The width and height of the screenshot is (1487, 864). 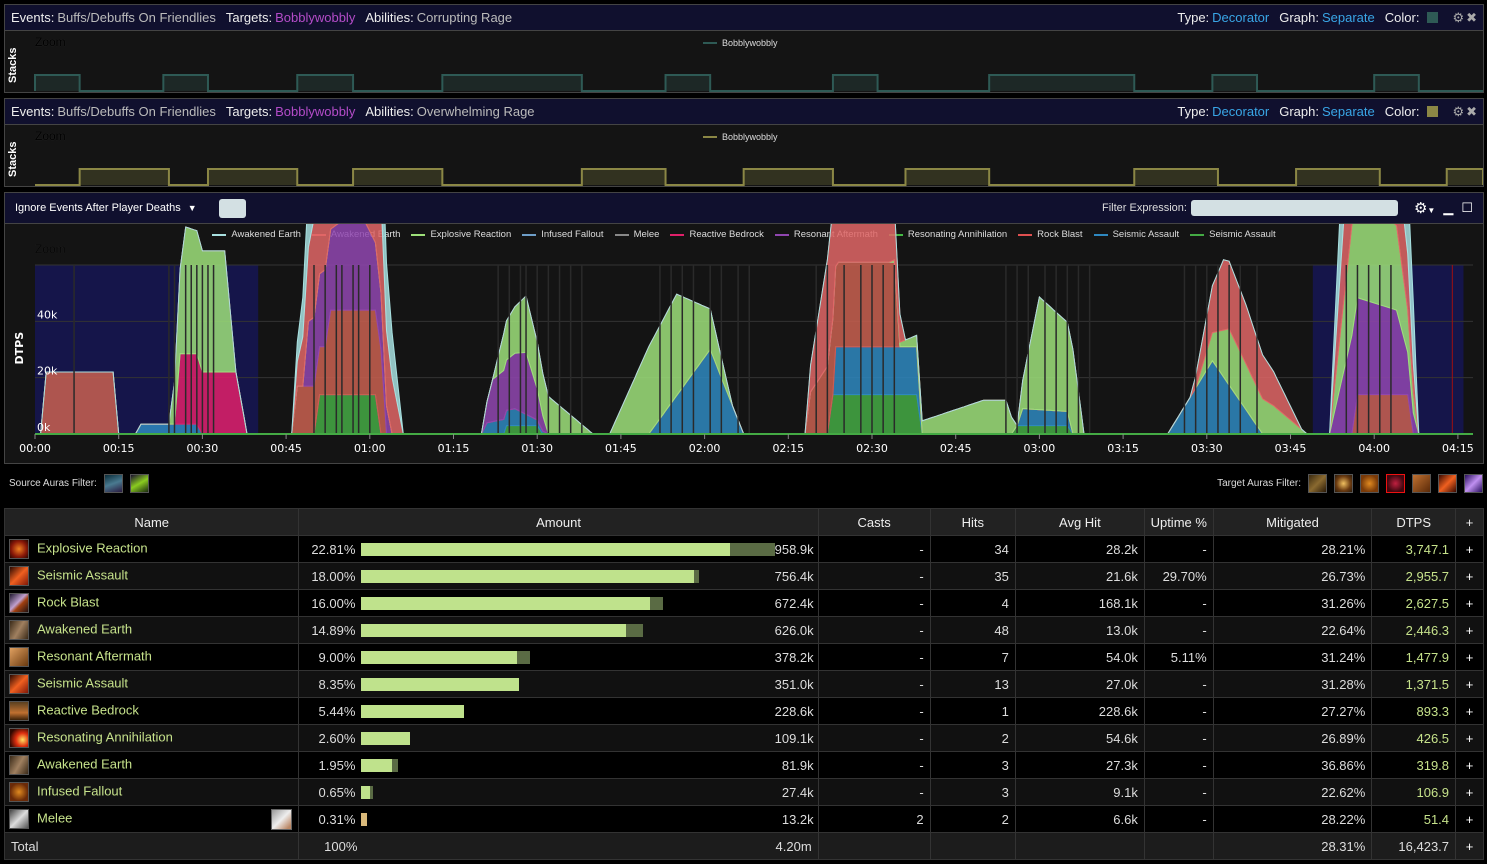 What do you see at coordinates (1424, 208) in the screenshot?
I see `gear-dropdown-icon: ⚙▼` at bounding box center [1424, 208].